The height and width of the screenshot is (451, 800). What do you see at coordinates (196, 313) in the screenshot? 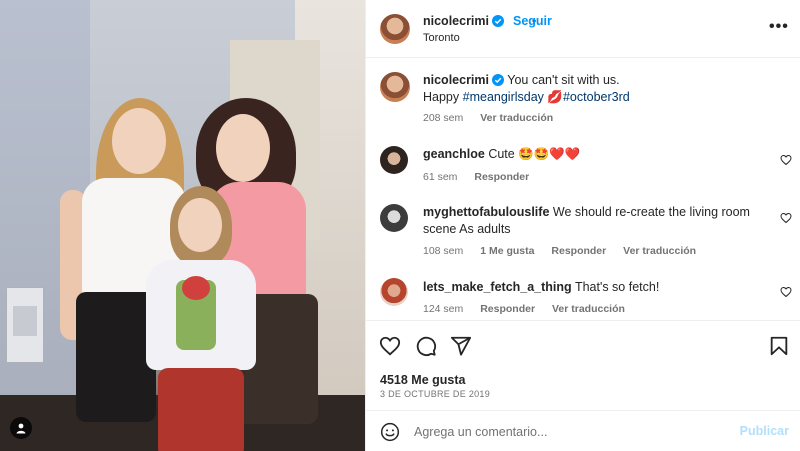
I see `shirt-print` at bounding box center [196, 313].